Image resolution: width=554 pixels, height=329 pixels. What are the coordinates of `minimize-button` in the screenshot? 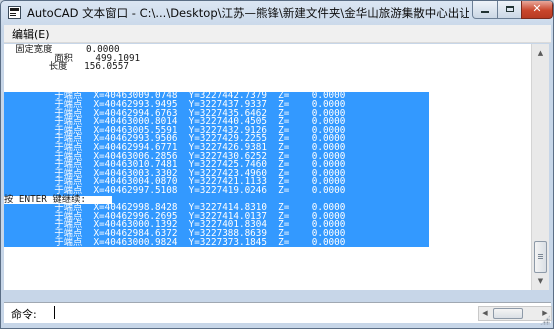 It's located at (485, 10).